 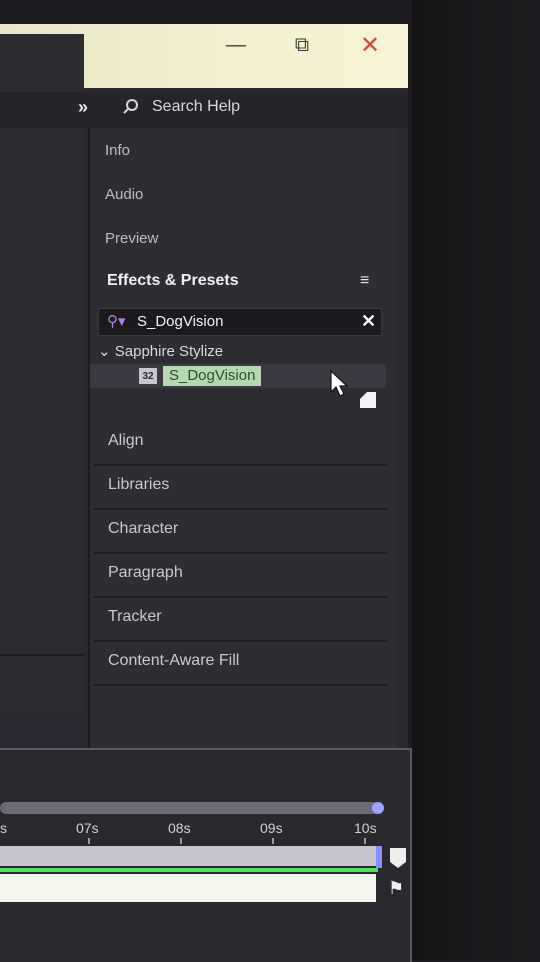 What do you see at coordinates (130, 106) in the screenshot?
I see `search-icon` at bounding box center [130, 106].